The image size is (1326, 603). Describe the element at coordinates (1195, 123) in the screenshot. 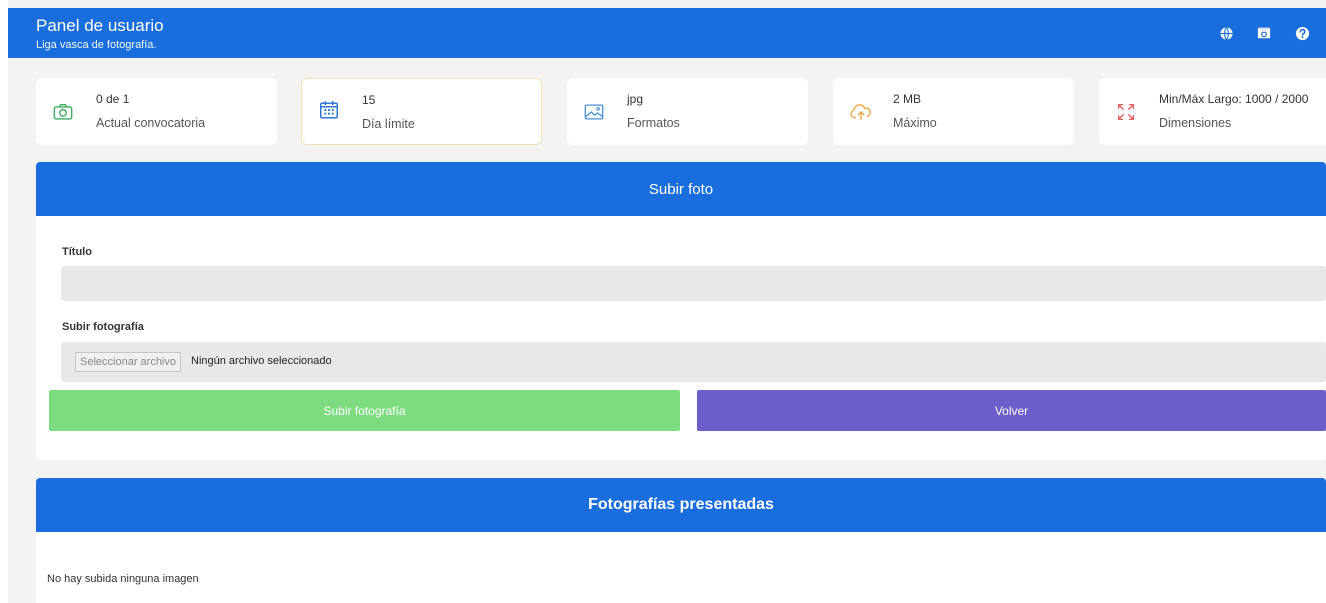

I see `stat-label: Dimensiones` at that location.